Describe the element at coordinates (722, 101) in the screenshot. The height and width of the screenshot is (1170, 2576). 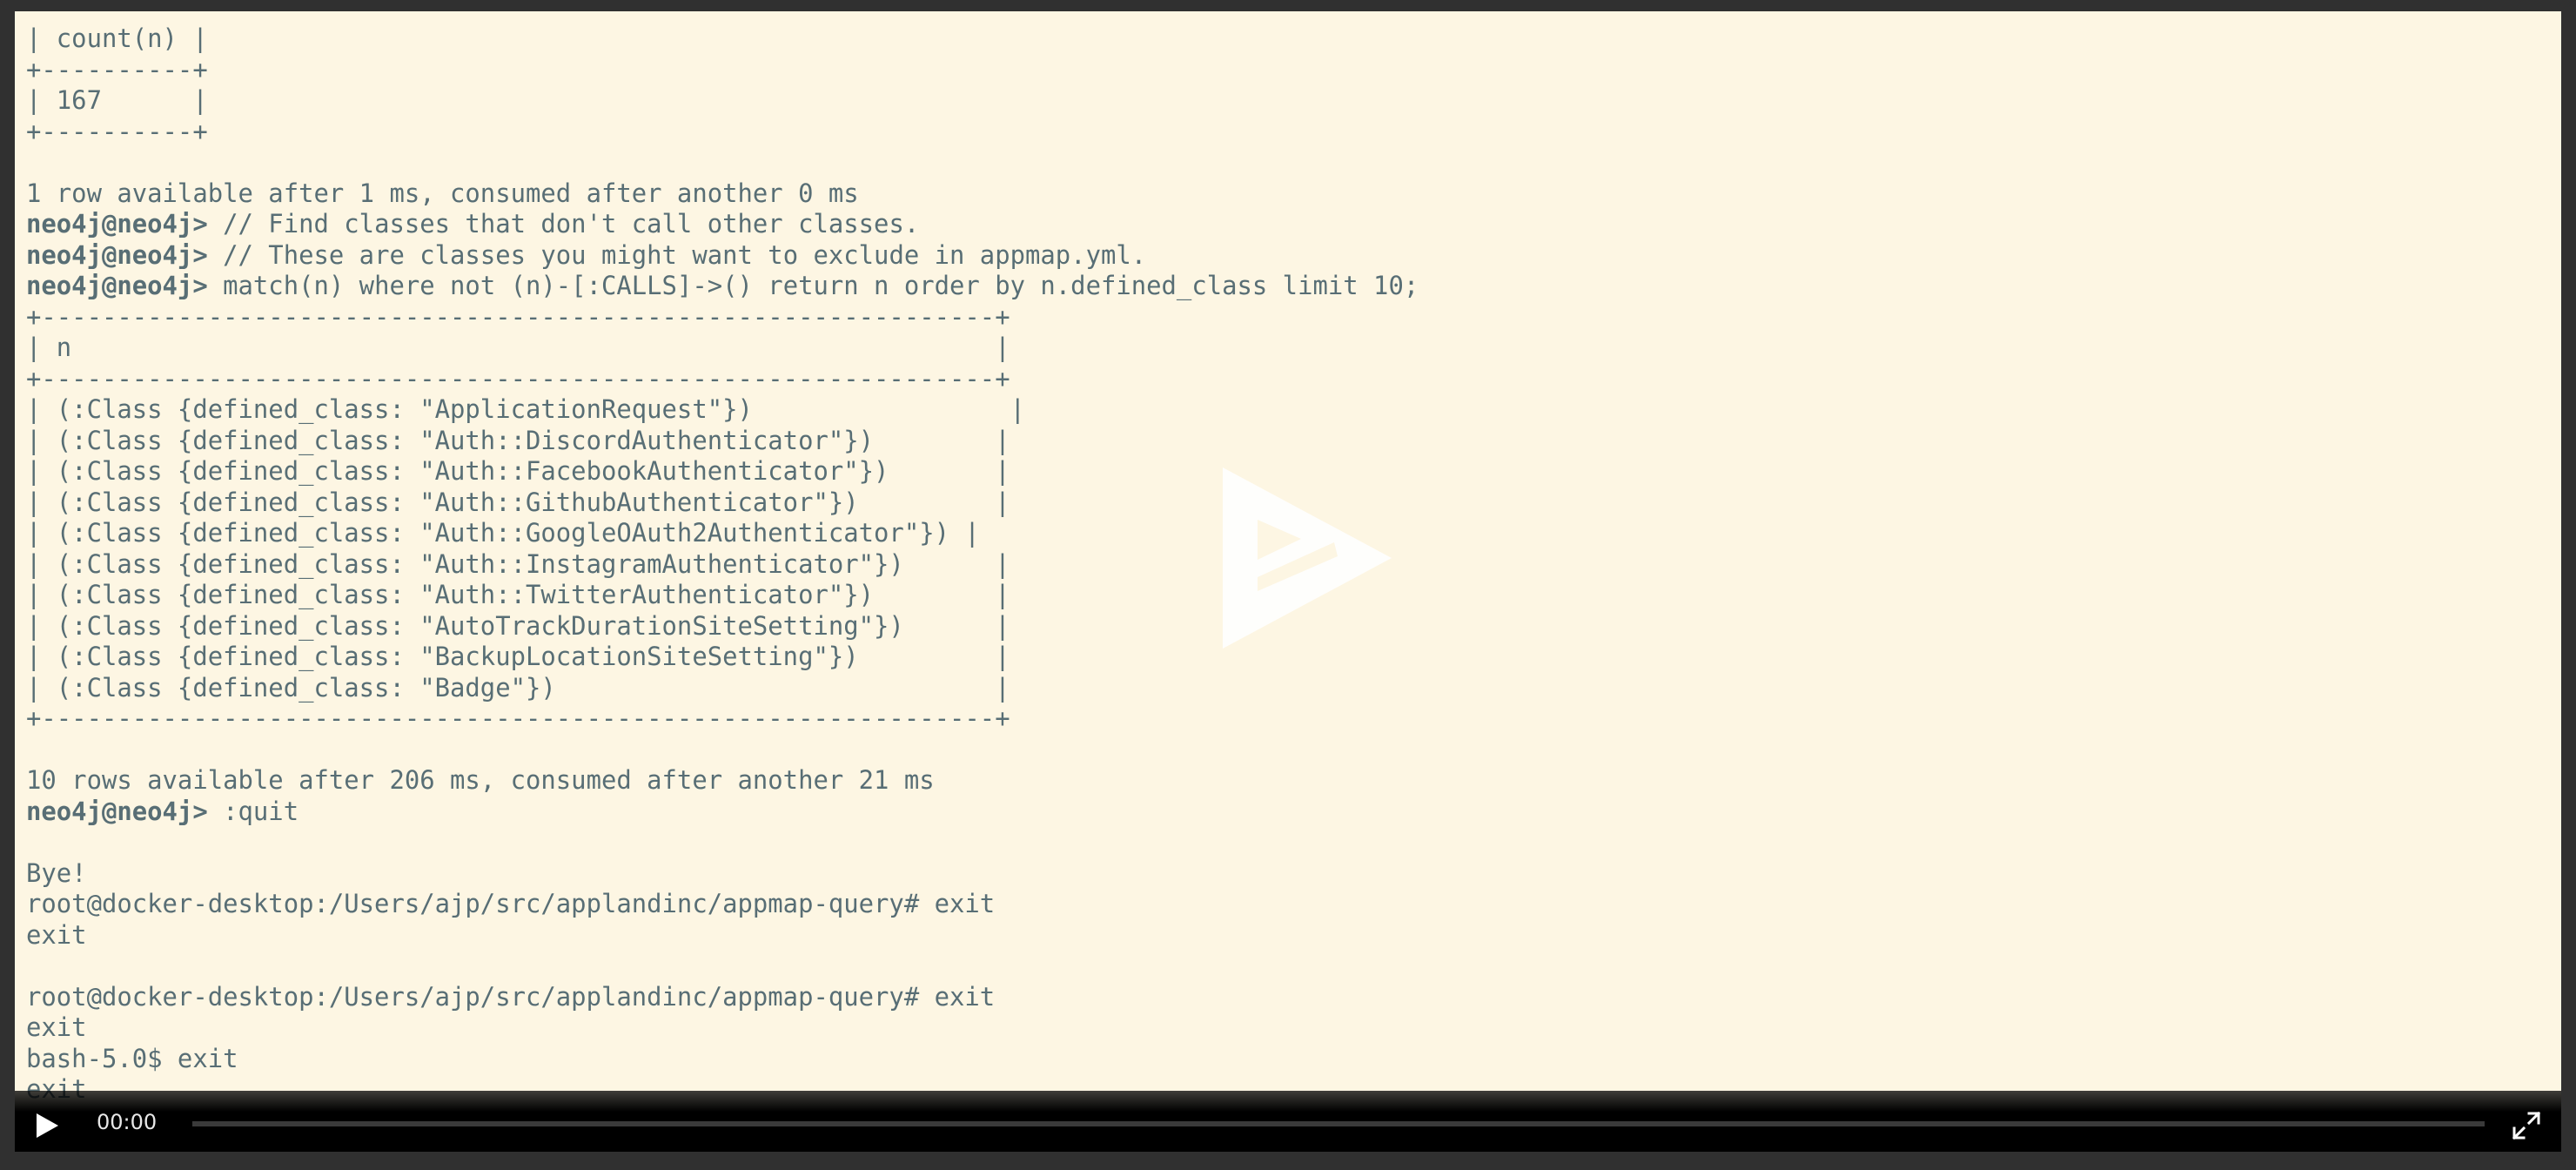
I see `terminal-line: | 167 |` at that location.